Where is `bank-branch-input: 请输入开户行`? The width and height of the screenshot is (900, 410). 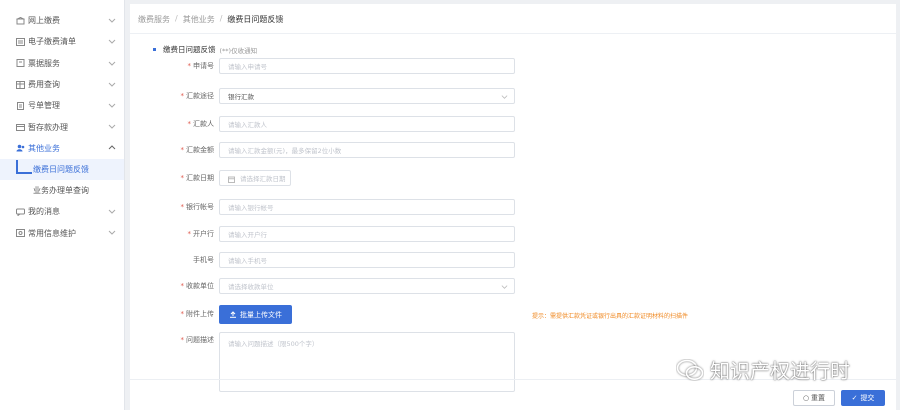 bank-branch-input: 请输入开户行 is located at coordinates (367, 234).